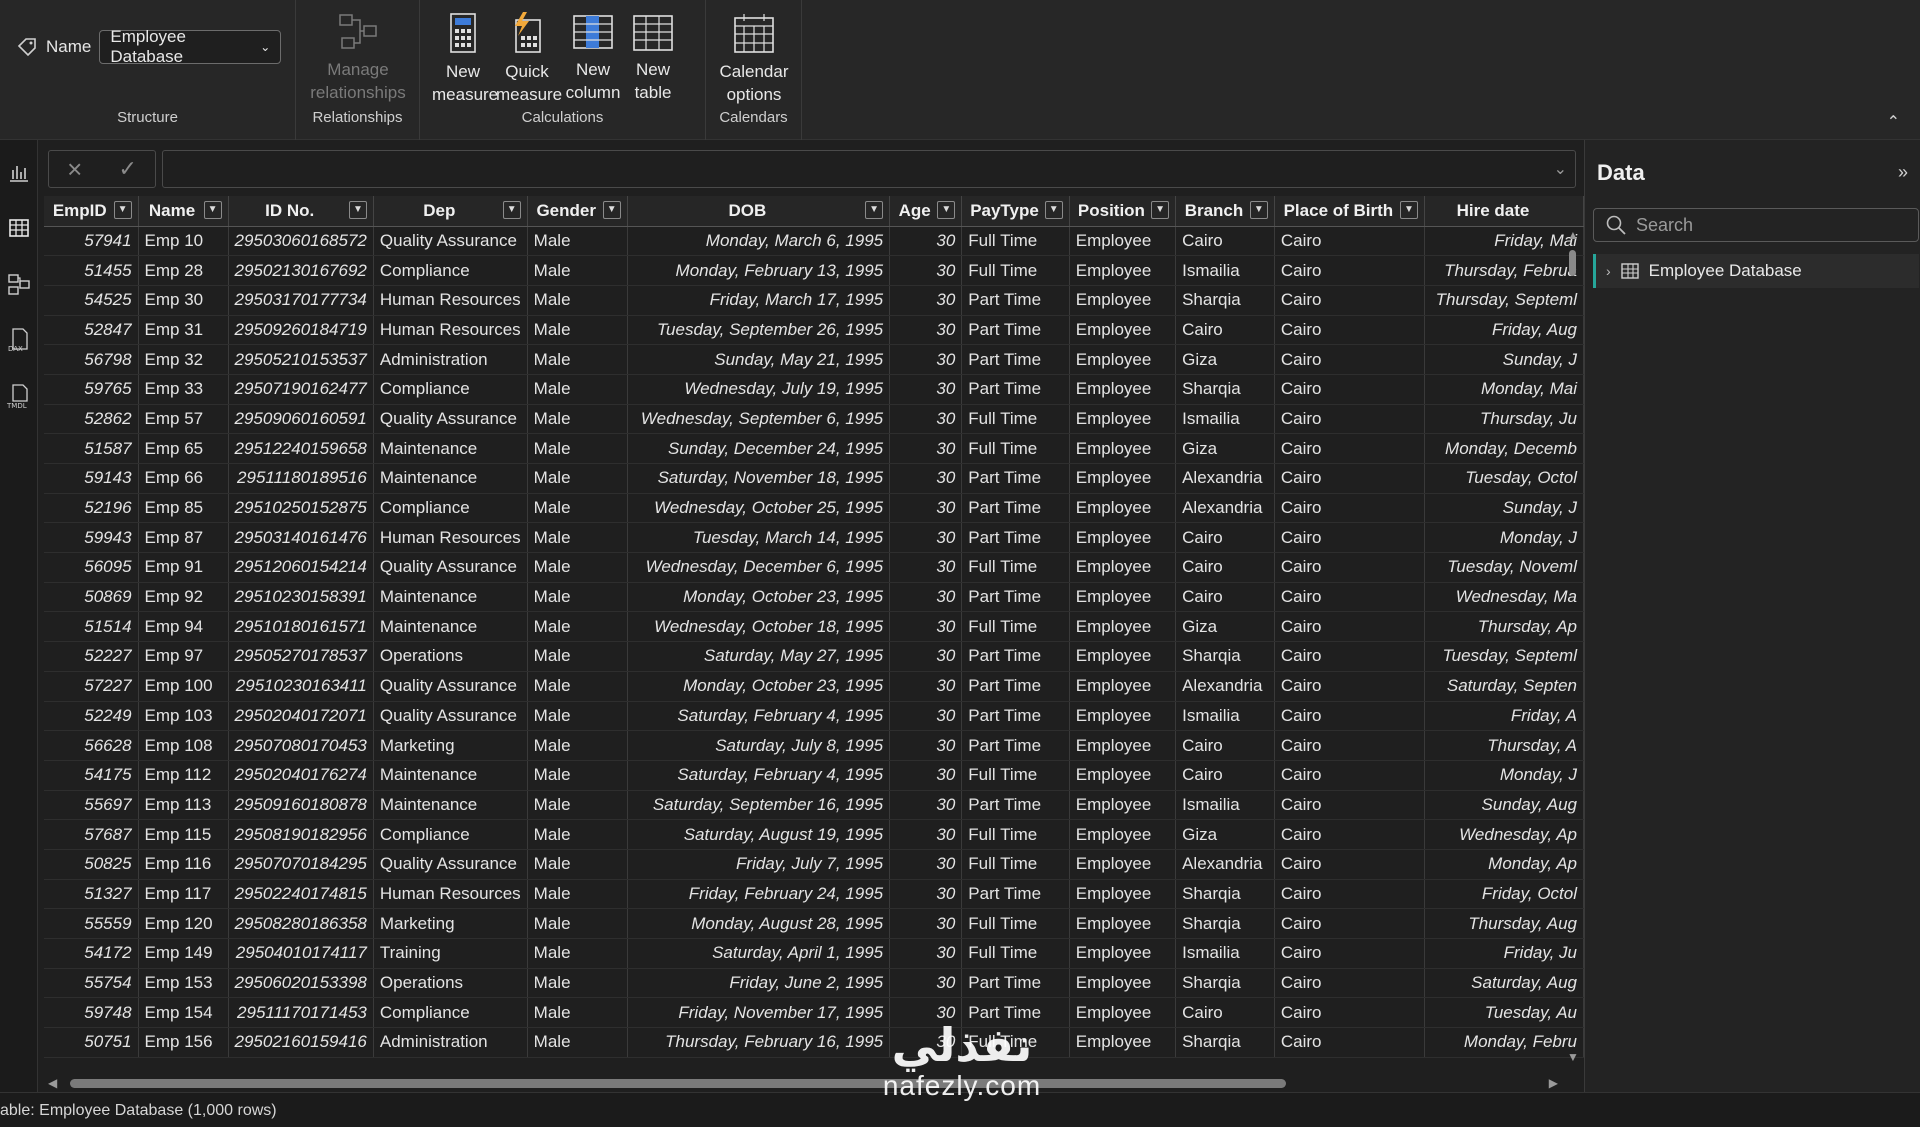 The height and width of the screenshot is (1127, 1920). What do you see at coordinates (450, 864) in the screenshot?
I see `table-cell: Quality Assurance` at bounding box center [450, 864].